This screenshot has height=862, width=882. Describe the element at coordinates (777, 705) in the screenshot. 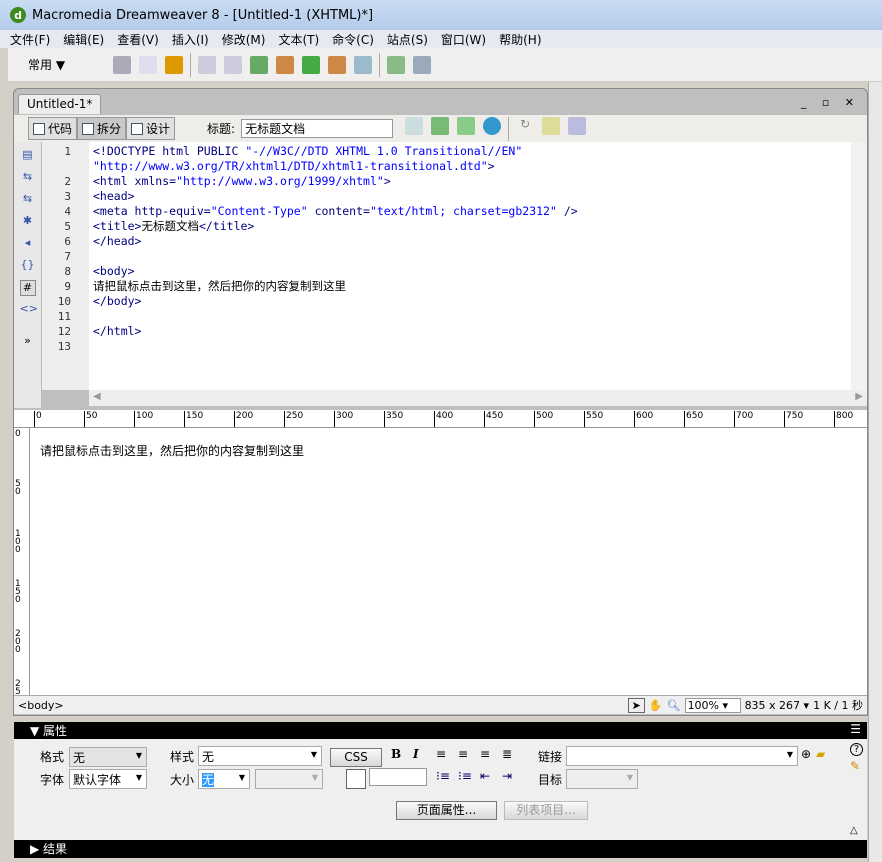

I see `window-size-dropdown: 835 x 267 ▾` at that location.